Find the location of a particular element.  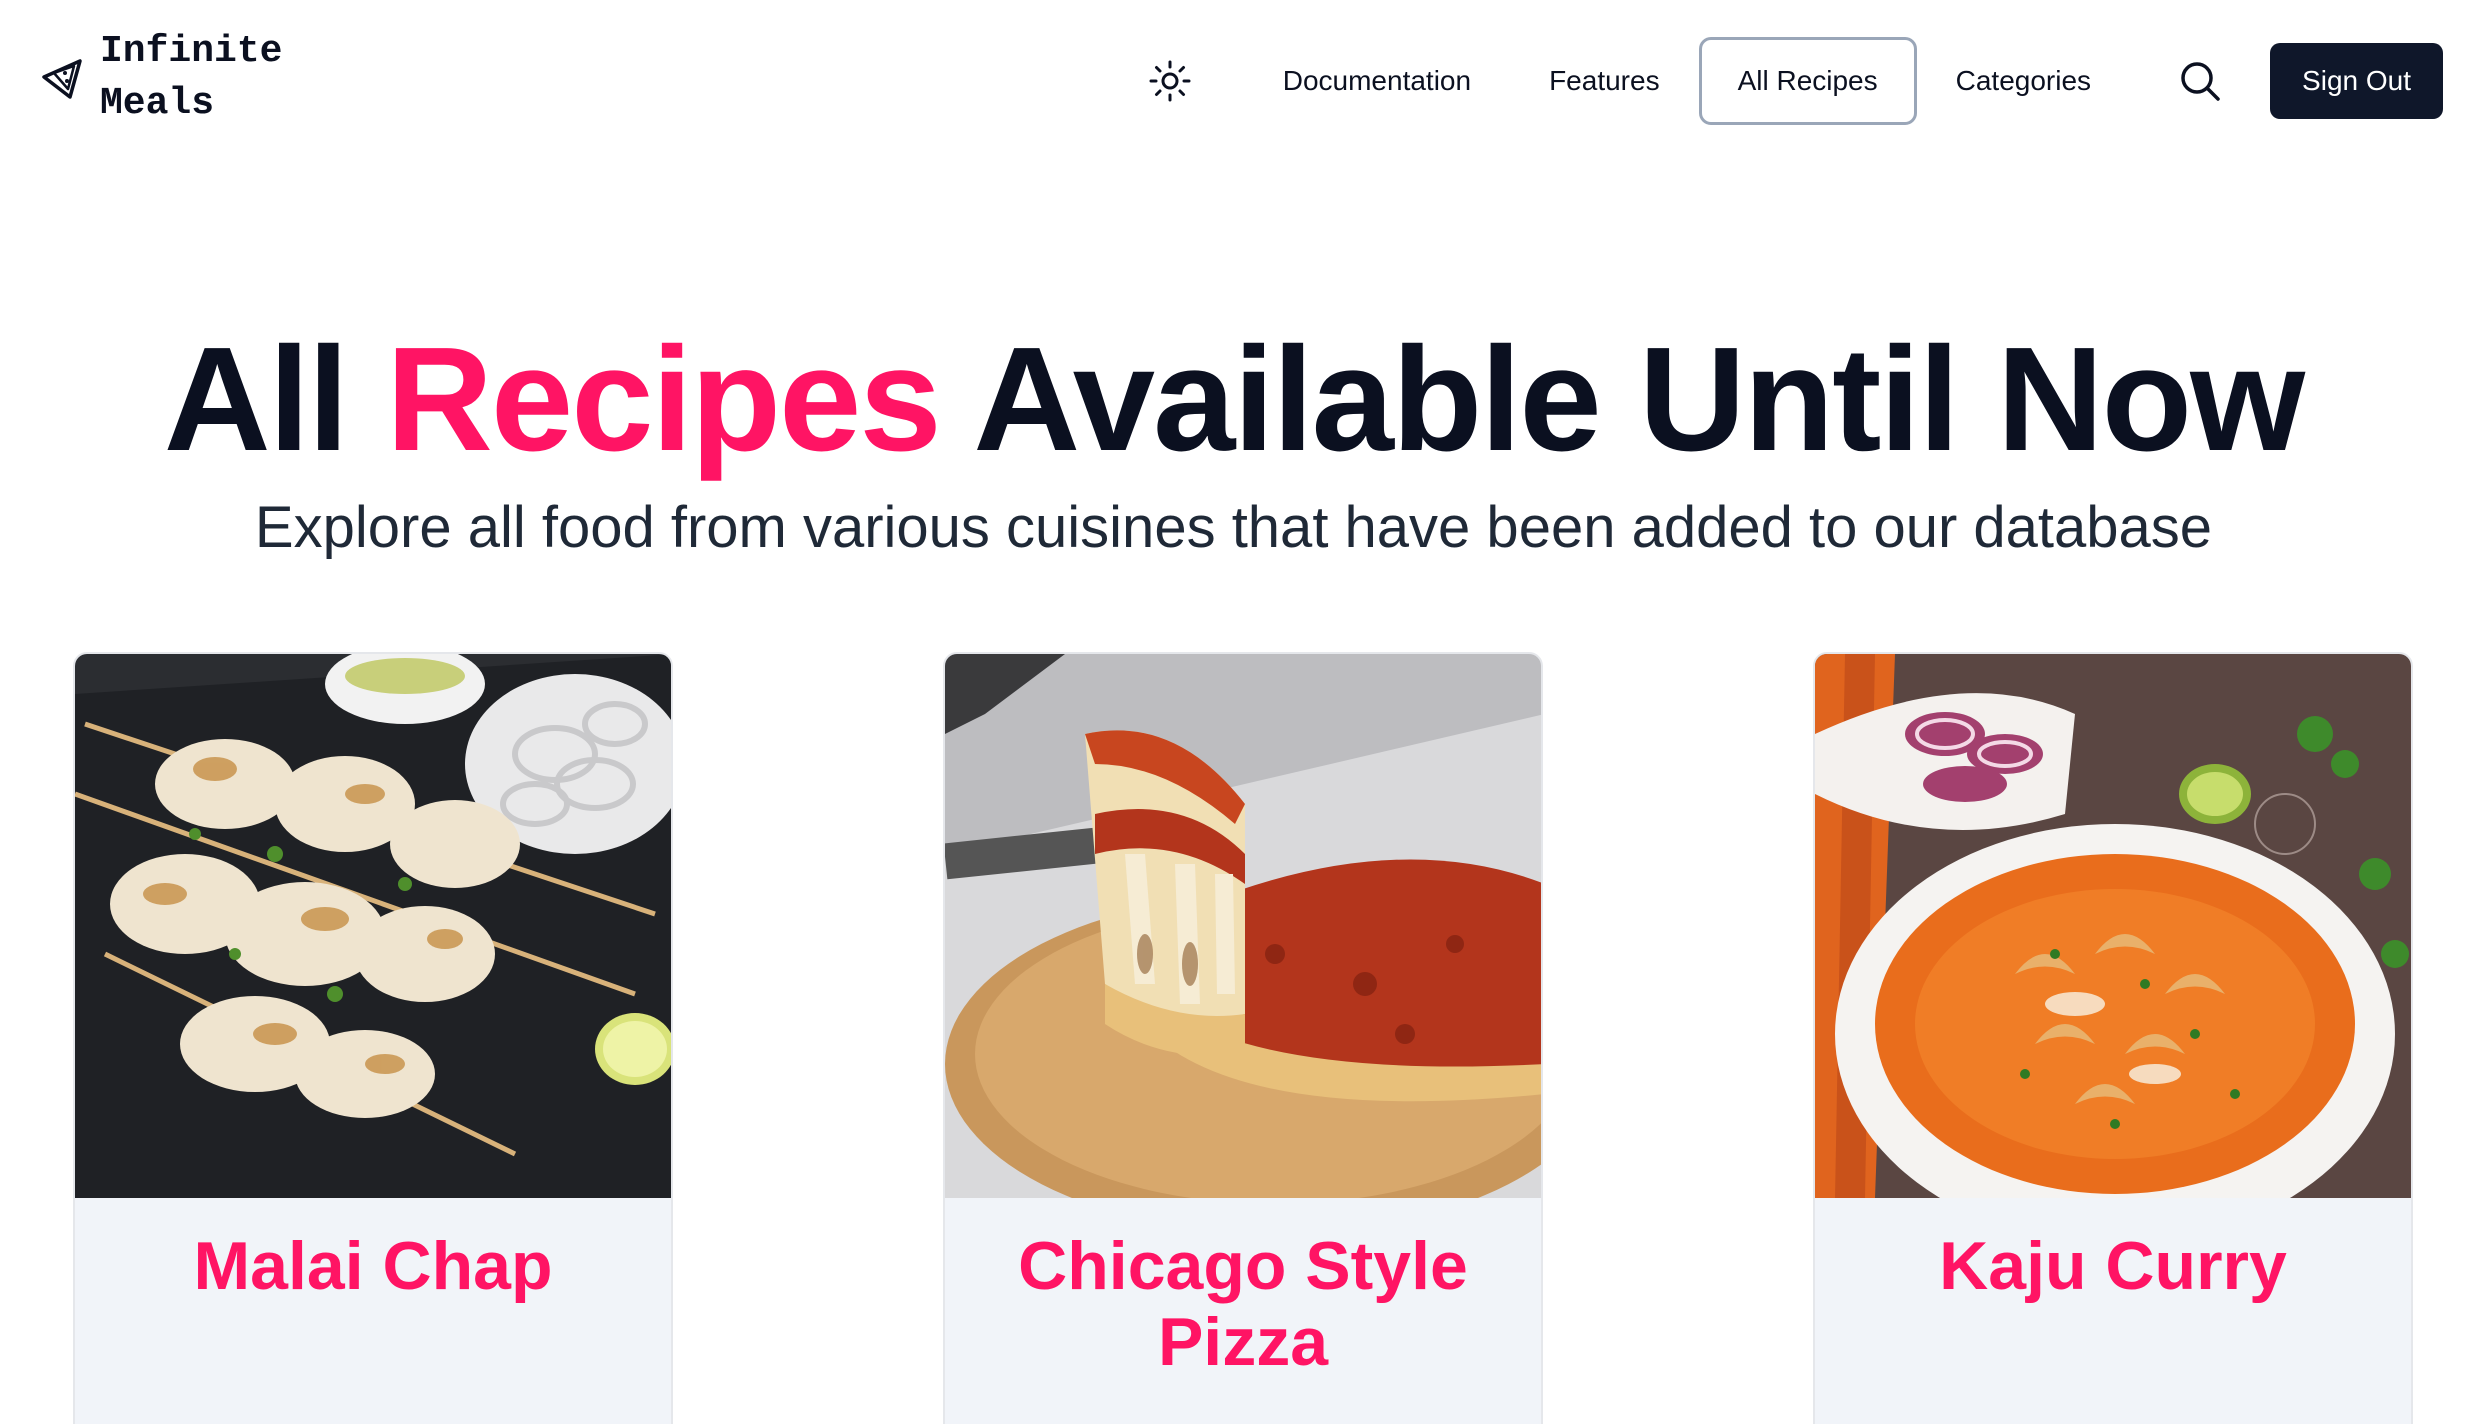

brand-name-line2: Meals is located at coordinates (157, 103).